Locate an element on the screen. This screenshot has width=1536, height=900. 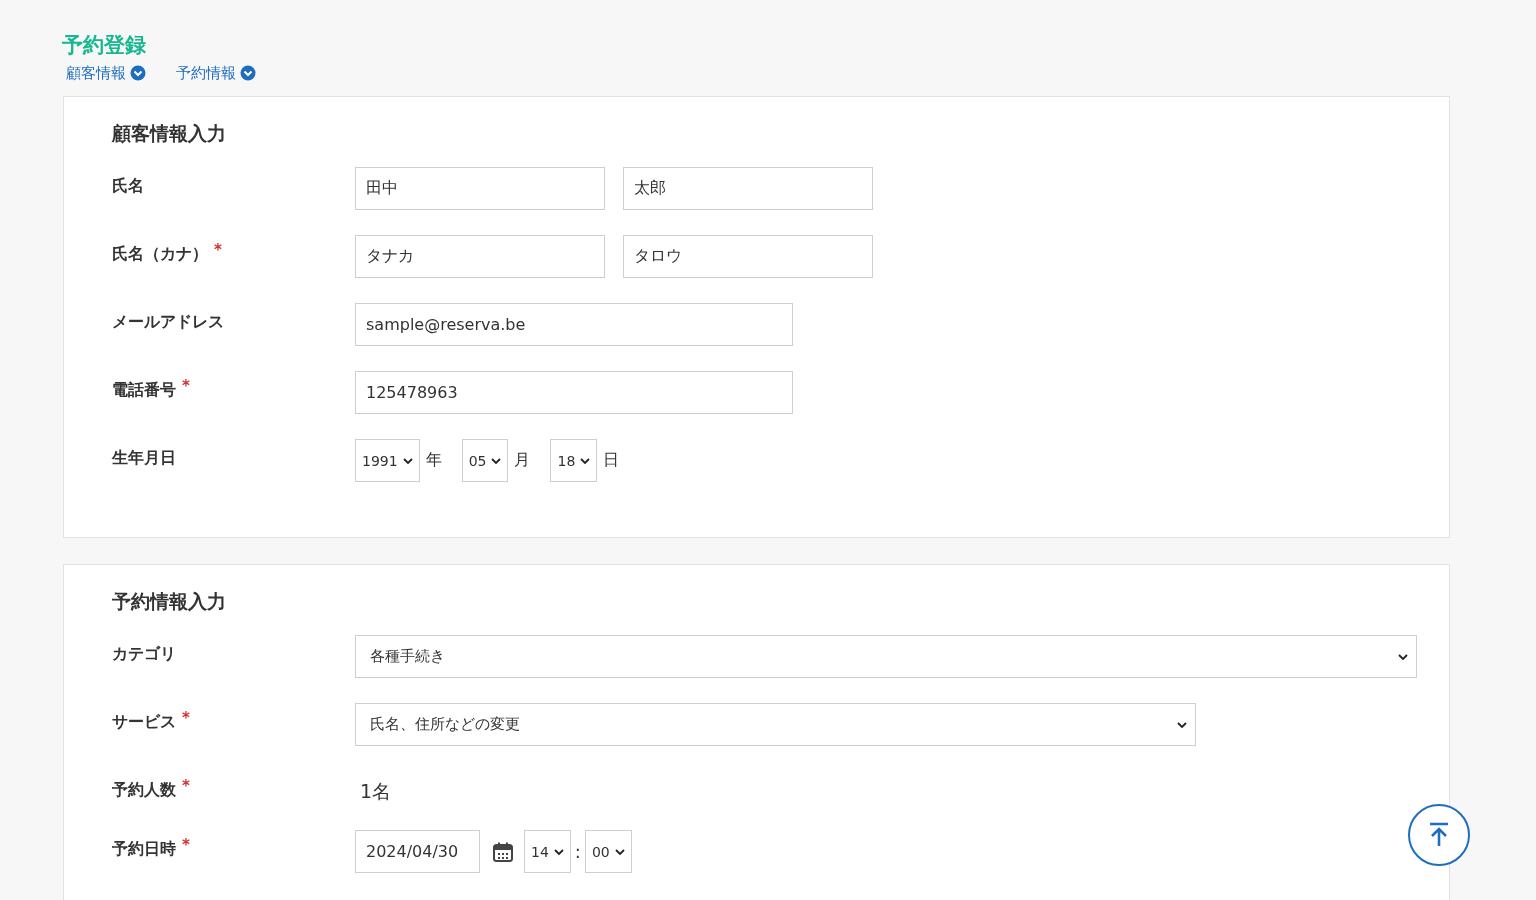
section-heading: 予約情報入力 is located at coordinates (169, 601).